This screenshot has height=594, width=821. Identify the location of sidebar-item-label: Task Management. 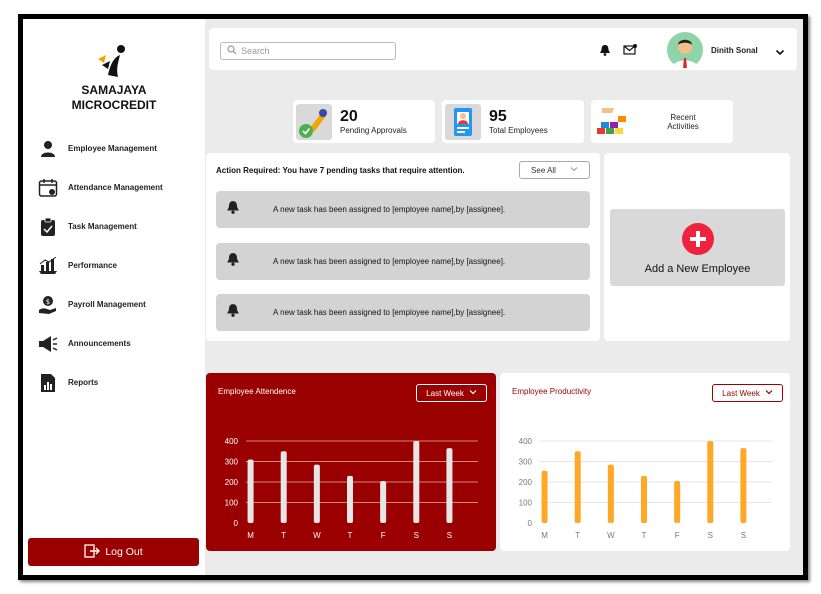
(102, 226).